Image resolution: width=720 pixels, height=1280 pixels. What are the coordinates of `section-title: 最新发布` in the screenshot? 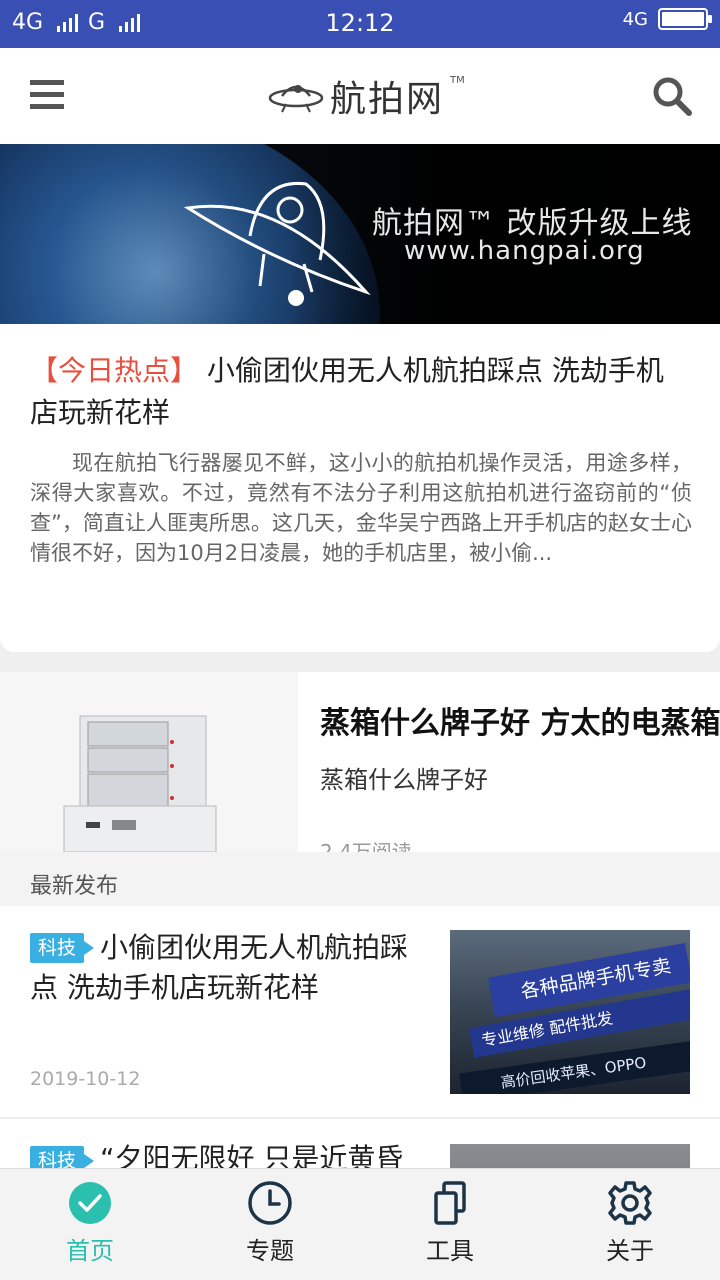 It's located at (74, 886).